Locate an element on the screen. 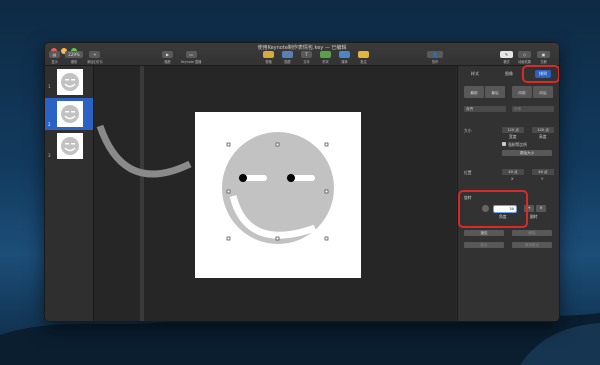  slide-number: 3 is located at coordinates (49, 155).